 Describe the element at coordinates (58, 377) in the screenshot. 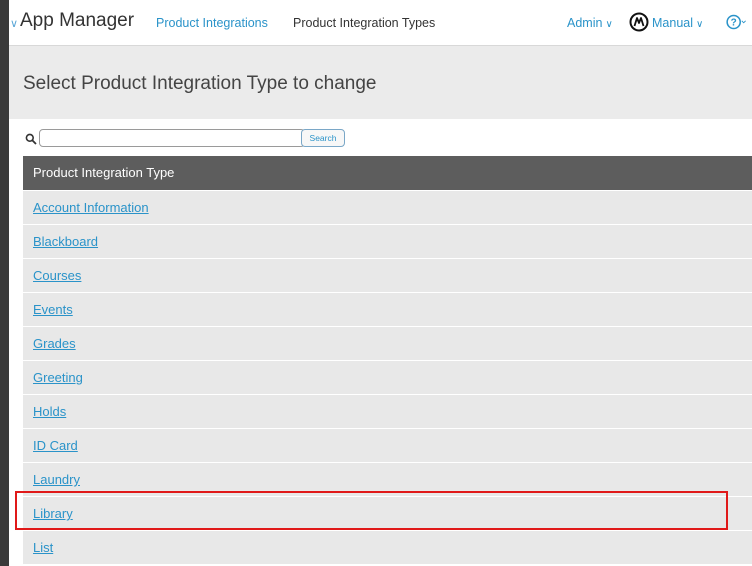

I see `integration-type-link: Greeting` at that location.